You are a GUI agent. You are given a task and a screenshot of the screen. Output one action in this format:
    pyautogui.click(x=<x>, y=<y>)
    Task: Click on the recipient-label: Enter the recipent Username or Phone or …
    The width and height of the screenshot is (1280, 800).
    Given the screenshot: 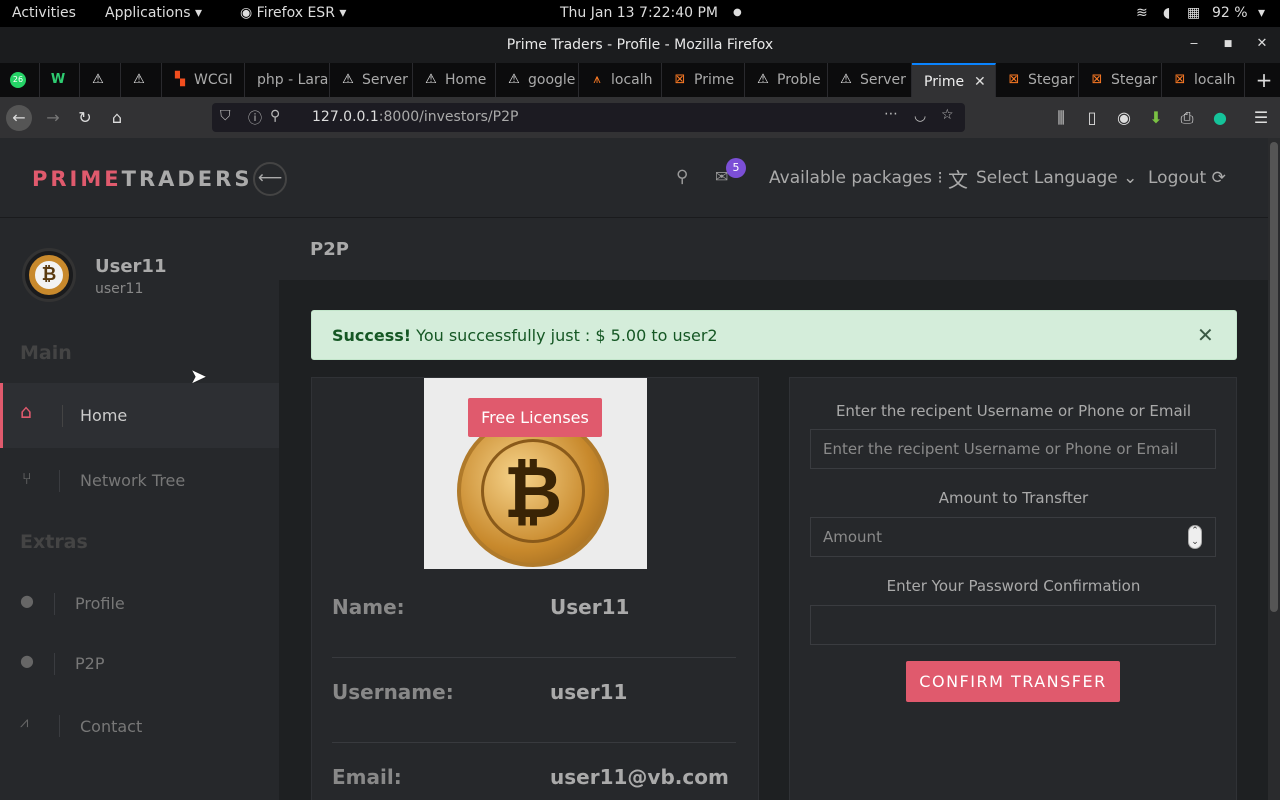 What is the action you would take?
    pyautogui.click(x=1013, y=411)
    